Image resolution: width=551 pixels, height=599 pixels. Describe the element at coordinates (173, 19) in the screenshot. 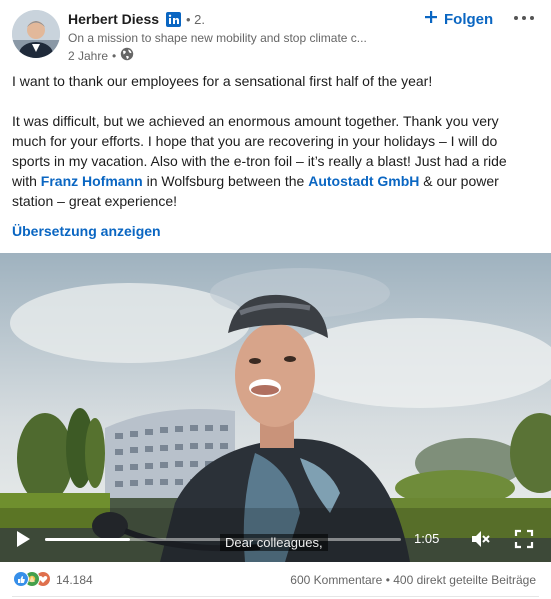

I see `linkedin-icon` at that location.